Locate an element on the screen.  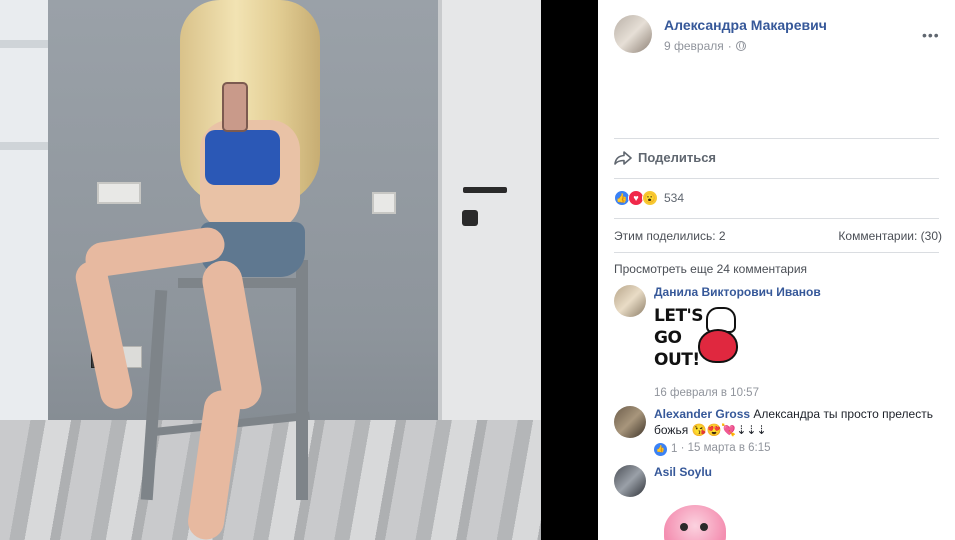
wow-reaction-icon: 😮 is located at coordinates (650, 198).